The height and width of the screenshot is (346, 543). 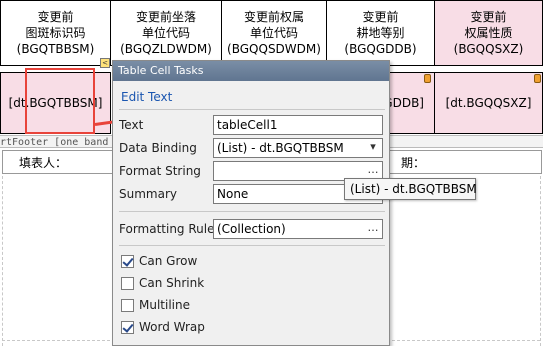 I want to click on can-grow-checkbox: Can Grow, so click(x=159, y=261).